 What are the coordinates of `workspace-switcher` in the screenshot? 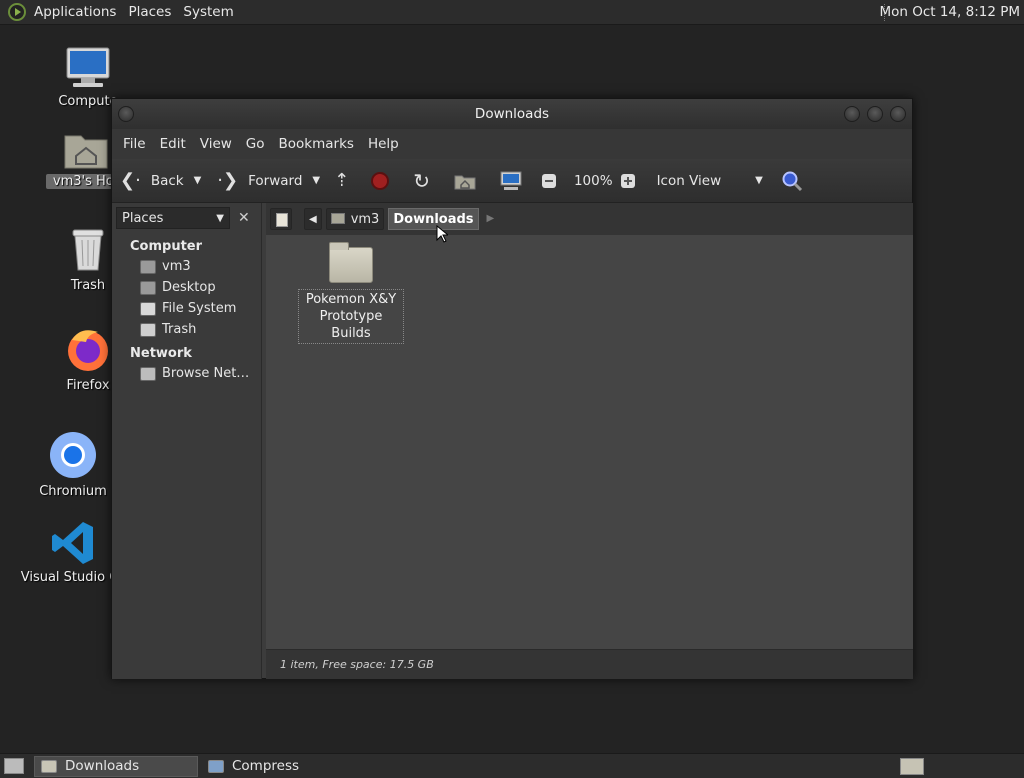 It's located at (912, 766).